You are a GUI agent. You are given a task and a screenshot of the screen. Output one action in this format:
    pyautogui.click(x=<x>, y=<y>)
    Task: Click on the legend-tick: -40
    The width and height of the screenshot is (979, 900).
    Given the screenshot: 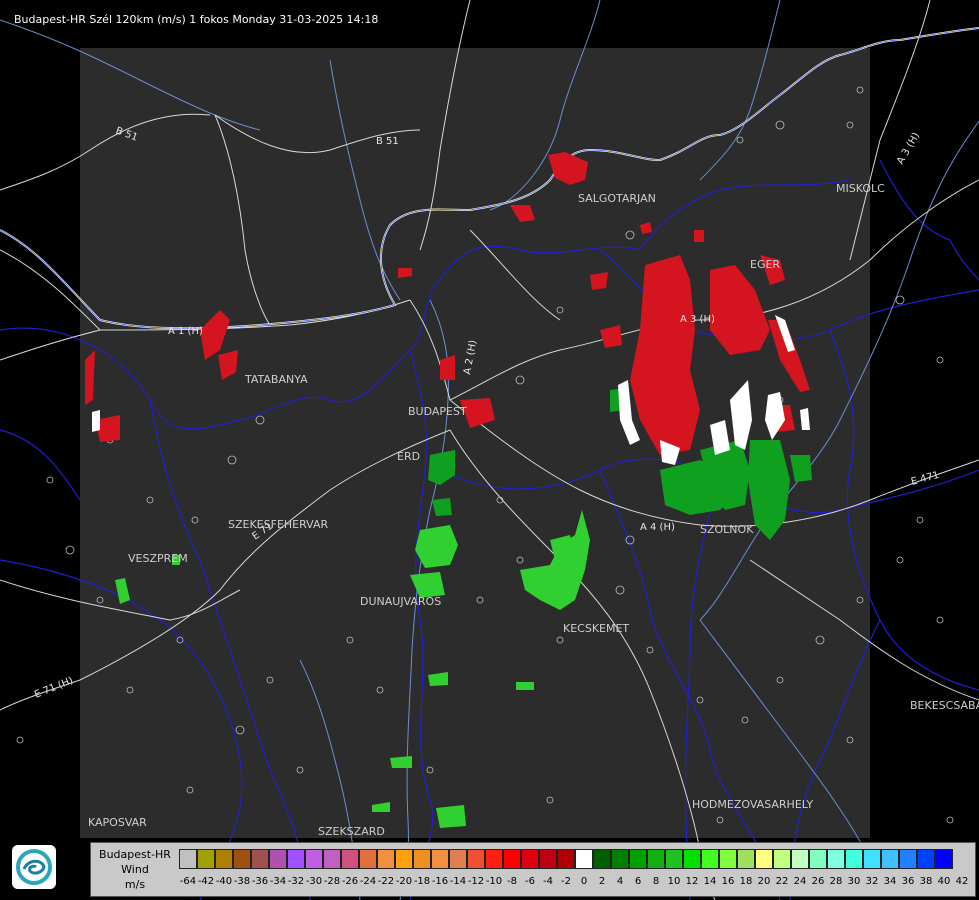 What is the action you would take?
    pyautogui.click(x=224, y=881)
    